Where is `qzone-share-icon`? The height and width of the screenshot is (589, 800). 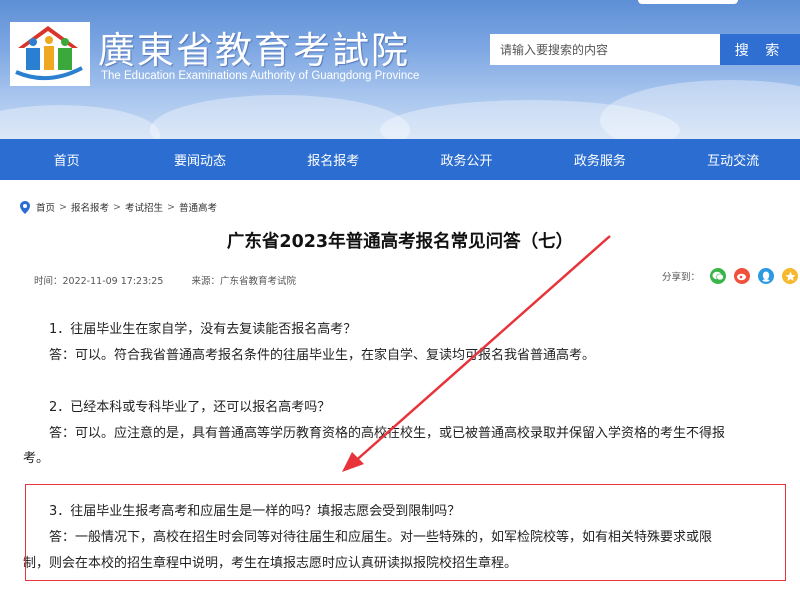 qzone-share-icon is located at coordinates (790, 276).